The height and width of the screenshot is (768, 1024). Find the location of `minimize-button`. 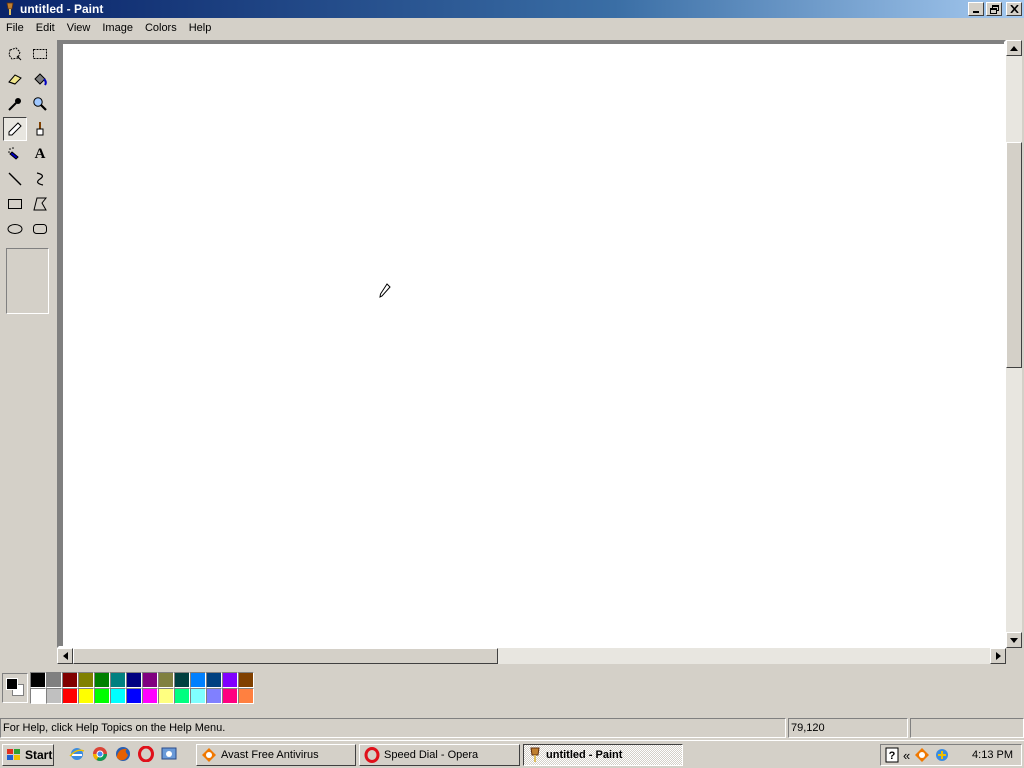

minimize-button is located at coordinates (976, 9).